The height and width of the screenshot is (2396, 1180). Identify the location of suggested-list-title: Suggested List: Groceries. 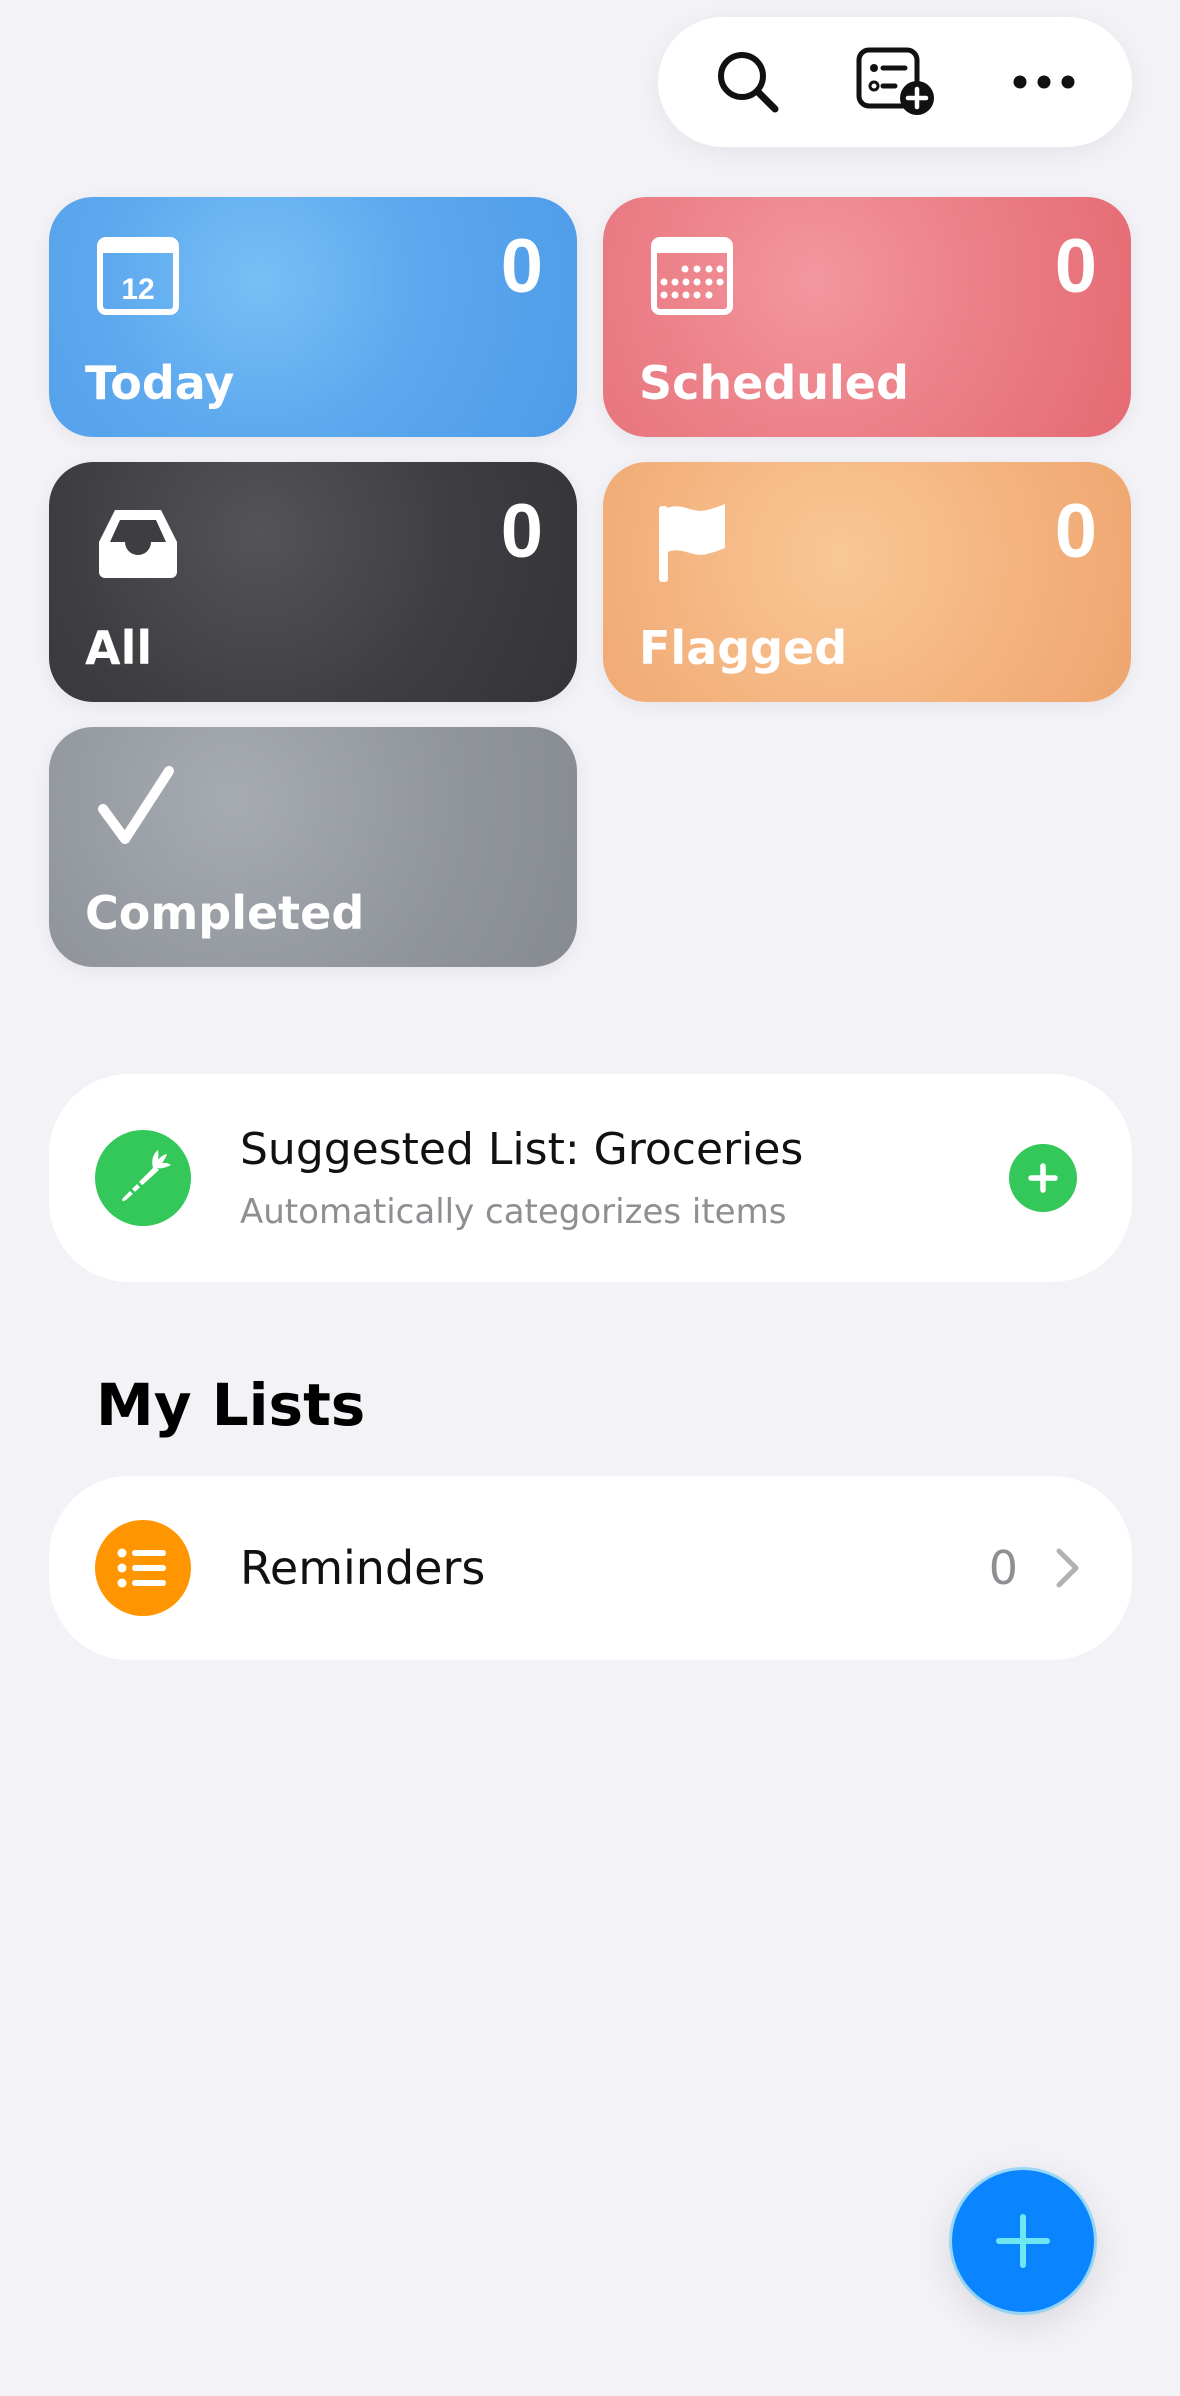
(522, 1149).